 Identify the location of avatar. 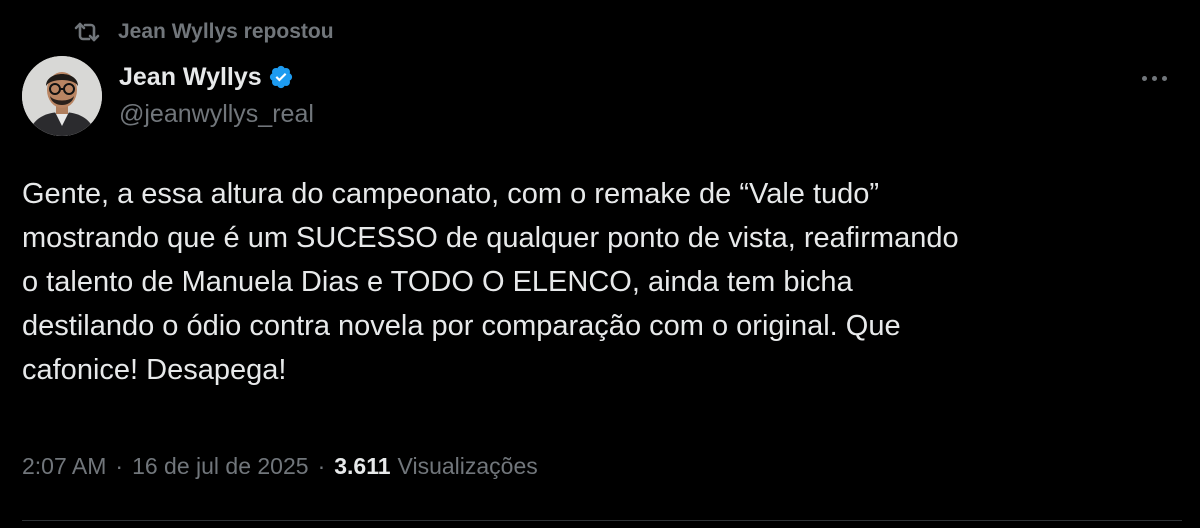
(62, 96).